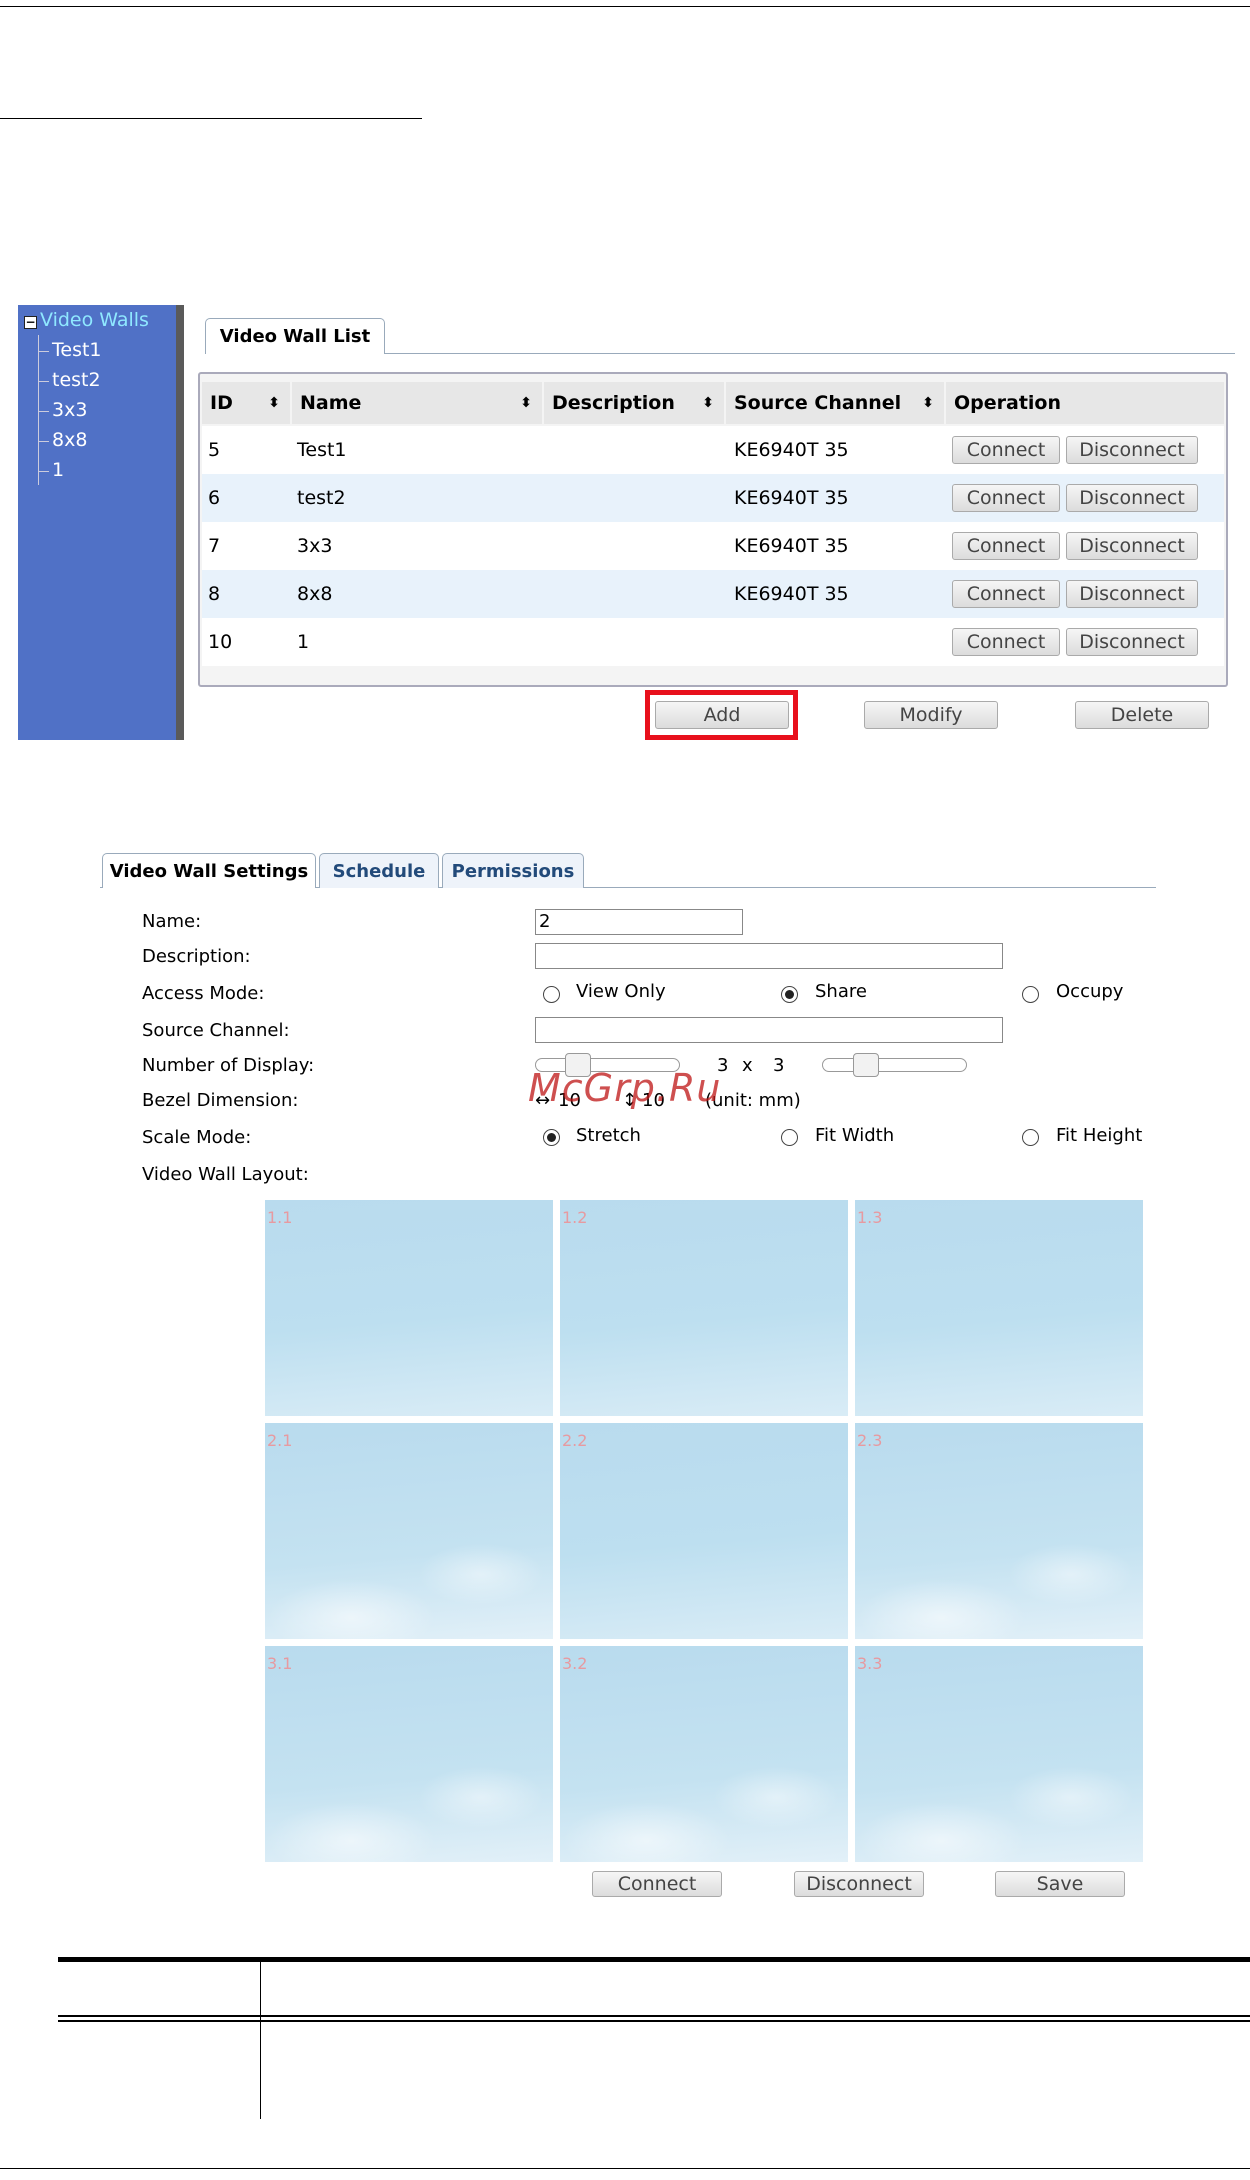 This screenshot has width=1250, height=2180. Describe the element at coordinates (779, 1065) in the screenshot. I see `display-rows-value: 3` at that location.